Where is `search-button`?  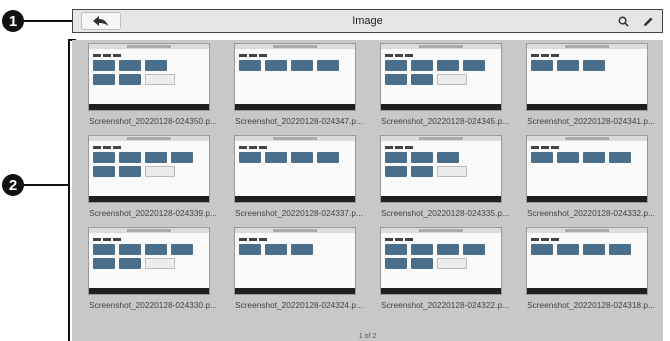 search-button is located at coordinates (623, 21).